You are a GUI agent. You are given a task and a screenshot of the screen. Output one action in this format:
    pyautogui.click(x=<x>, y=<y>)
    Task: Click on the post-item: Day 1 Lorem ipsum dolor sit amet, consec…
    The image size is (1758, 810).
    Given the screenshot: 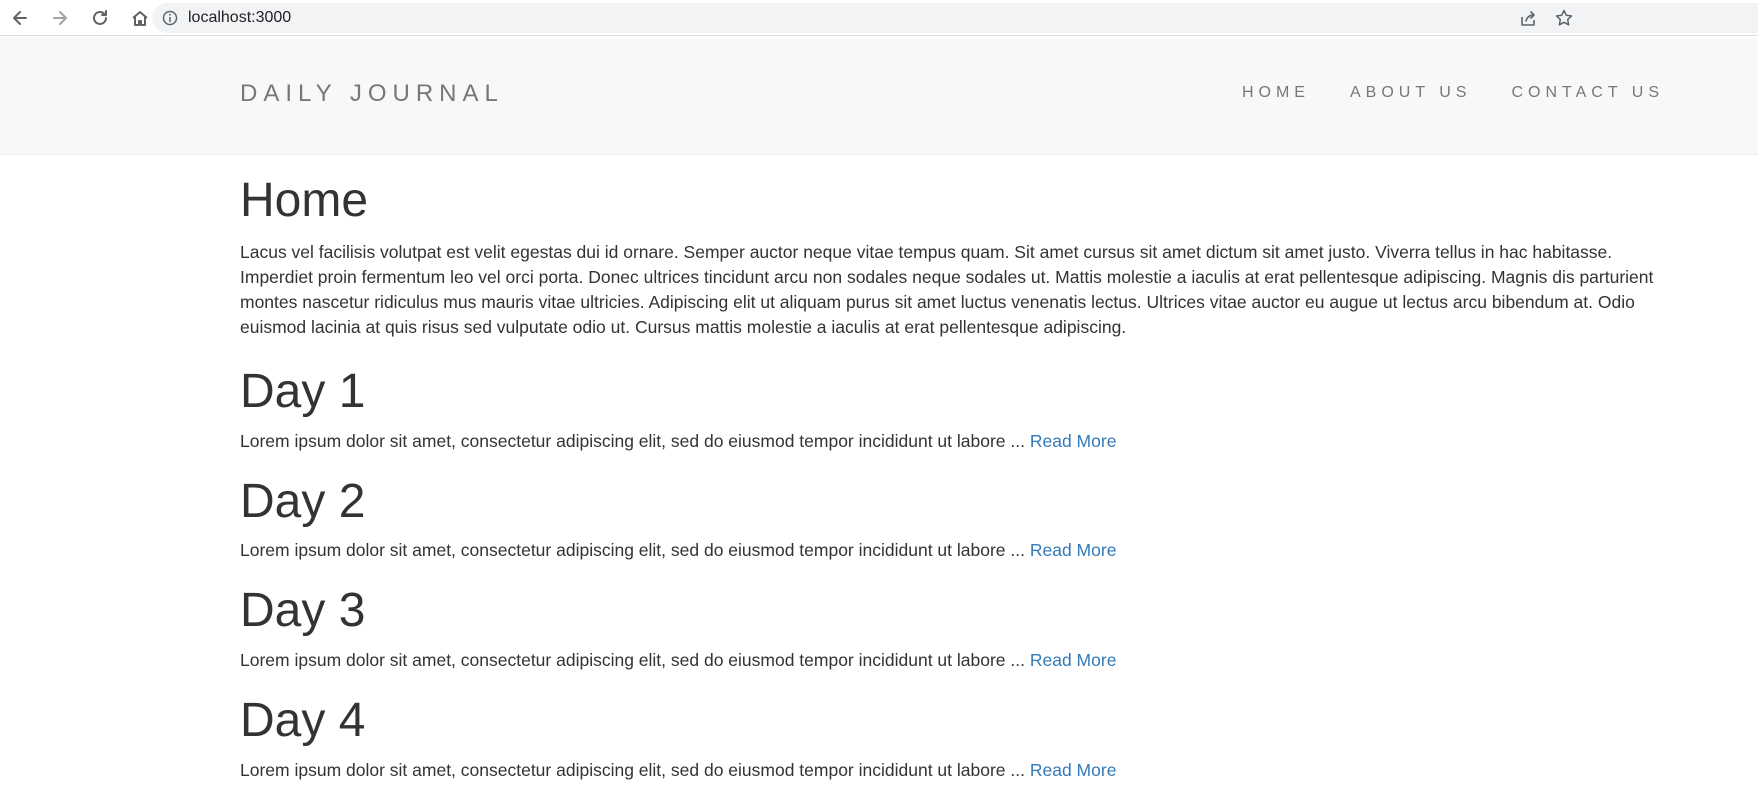 What is the action you would take?
    pyautogui.click(x=950, y=409)
    